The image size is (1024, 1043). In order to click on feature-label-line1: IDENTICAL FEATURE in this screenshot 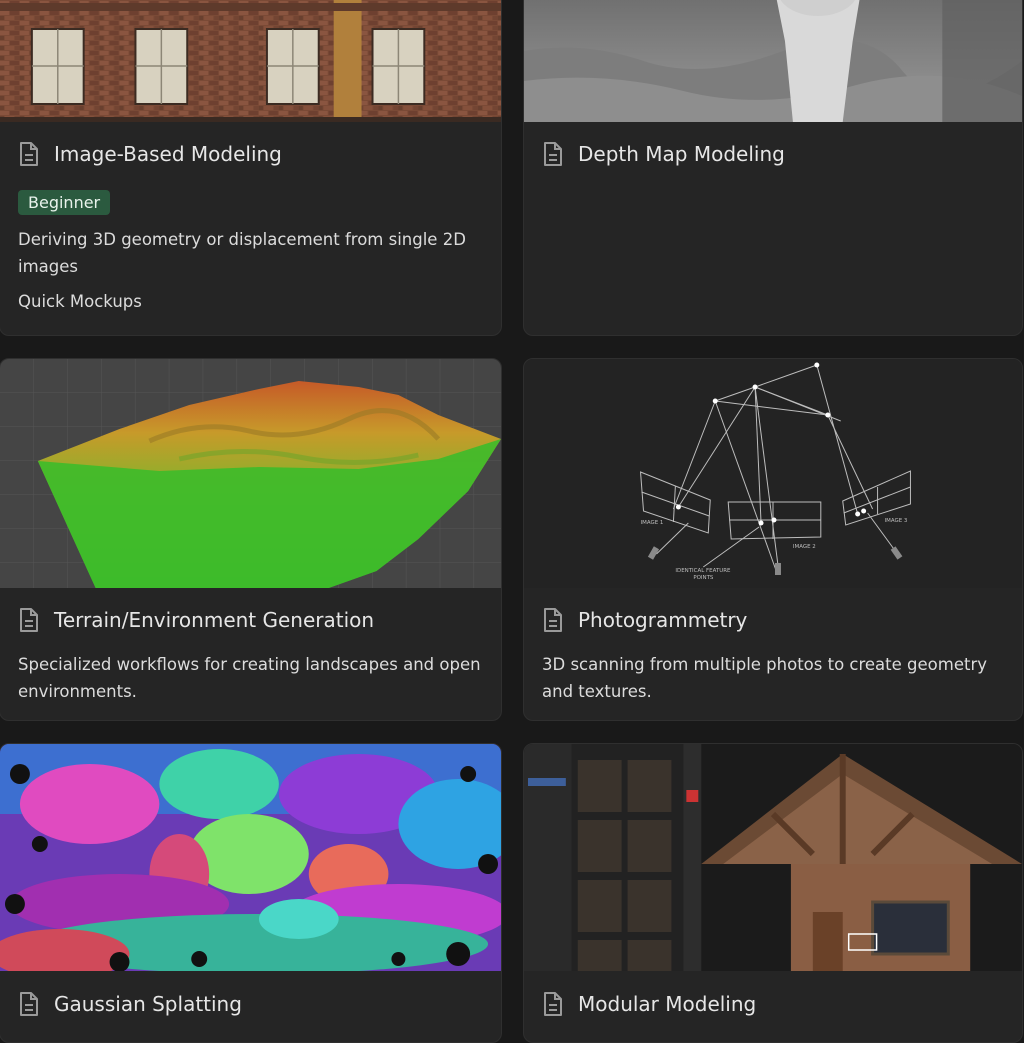, I will do `click(703, 571)`.